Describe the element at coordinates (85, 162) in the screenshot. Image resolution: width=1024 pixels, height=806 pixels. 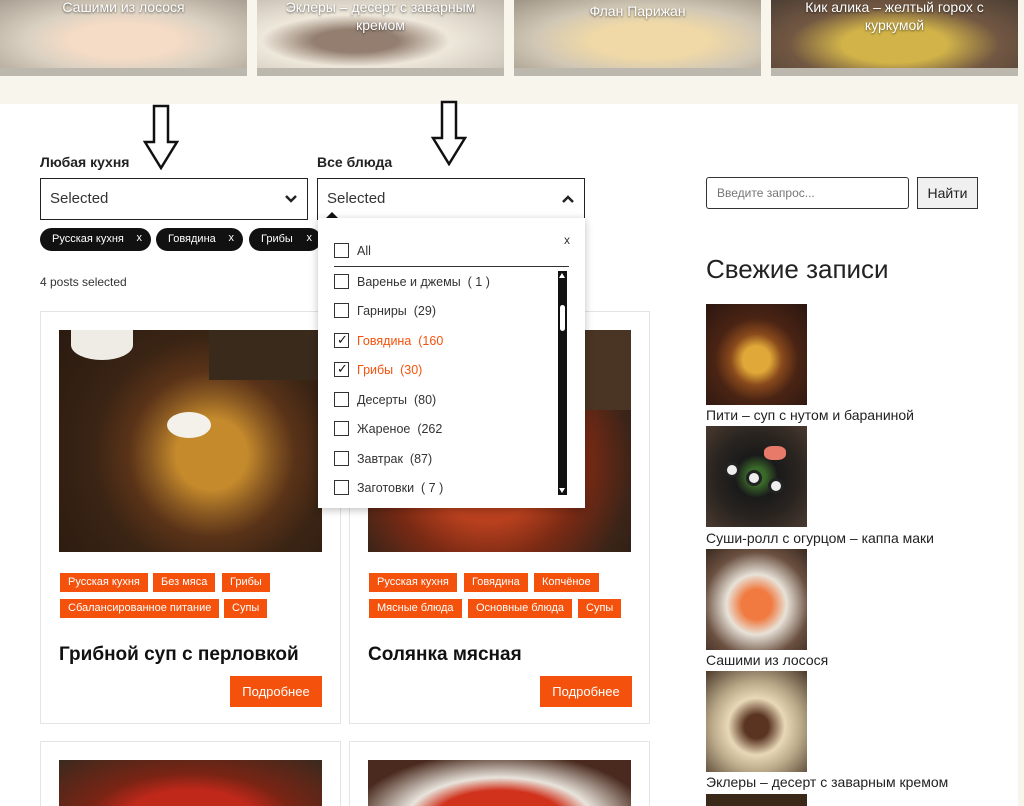
I see `cuisine-filter-label: Любая кухня` at that location.